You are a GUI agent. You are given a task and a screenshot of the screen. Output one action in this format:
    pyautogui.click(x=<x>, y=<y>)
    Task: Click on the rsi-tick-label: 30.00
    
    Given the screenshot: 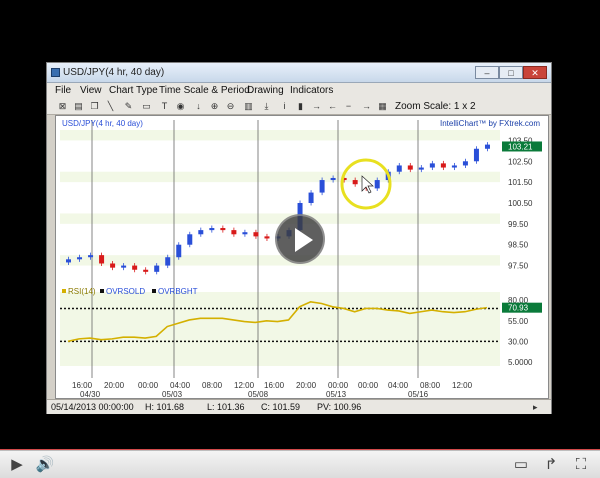 What is the action you would take?
    pyautogui.click(x=518, y=341)
    